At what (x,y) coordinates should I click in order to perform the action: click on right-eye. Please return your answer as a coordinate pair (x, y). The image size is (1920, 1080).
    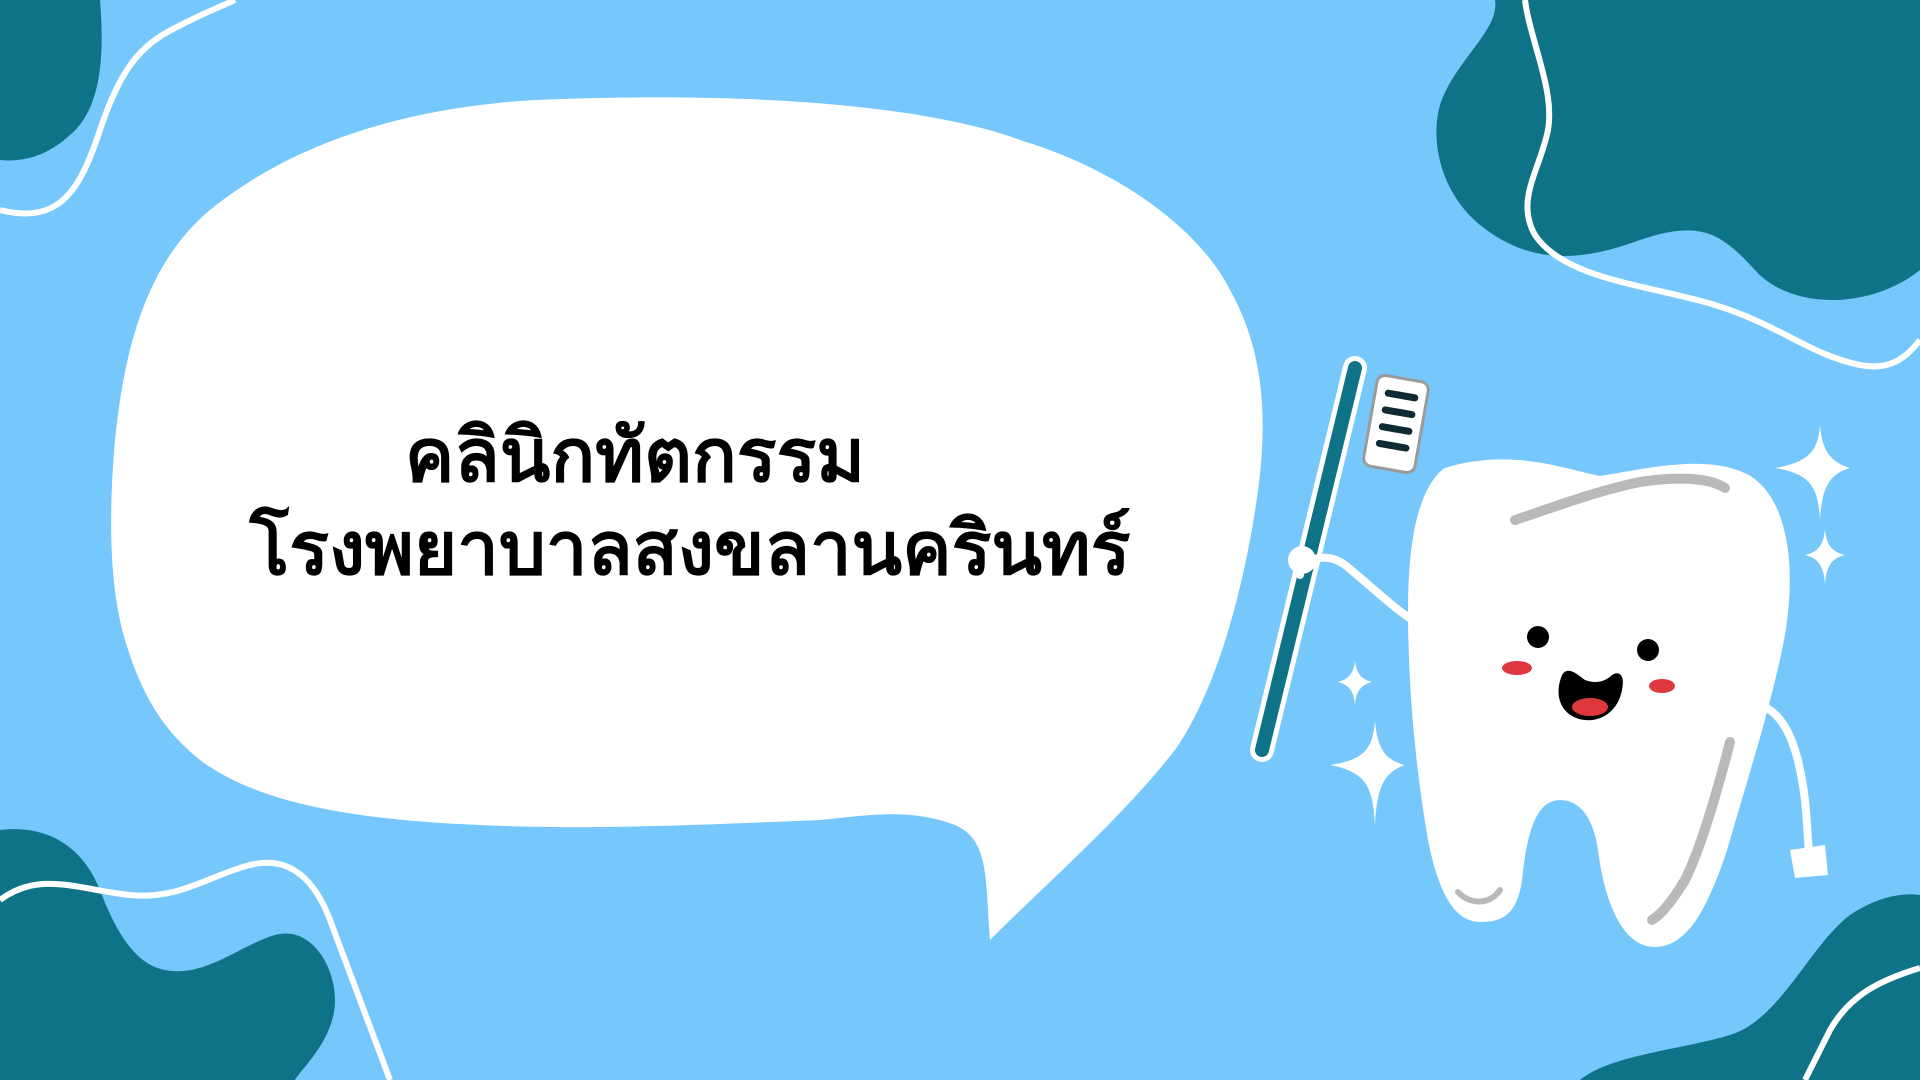
    Looking at the image, I should click on (1648, 650).